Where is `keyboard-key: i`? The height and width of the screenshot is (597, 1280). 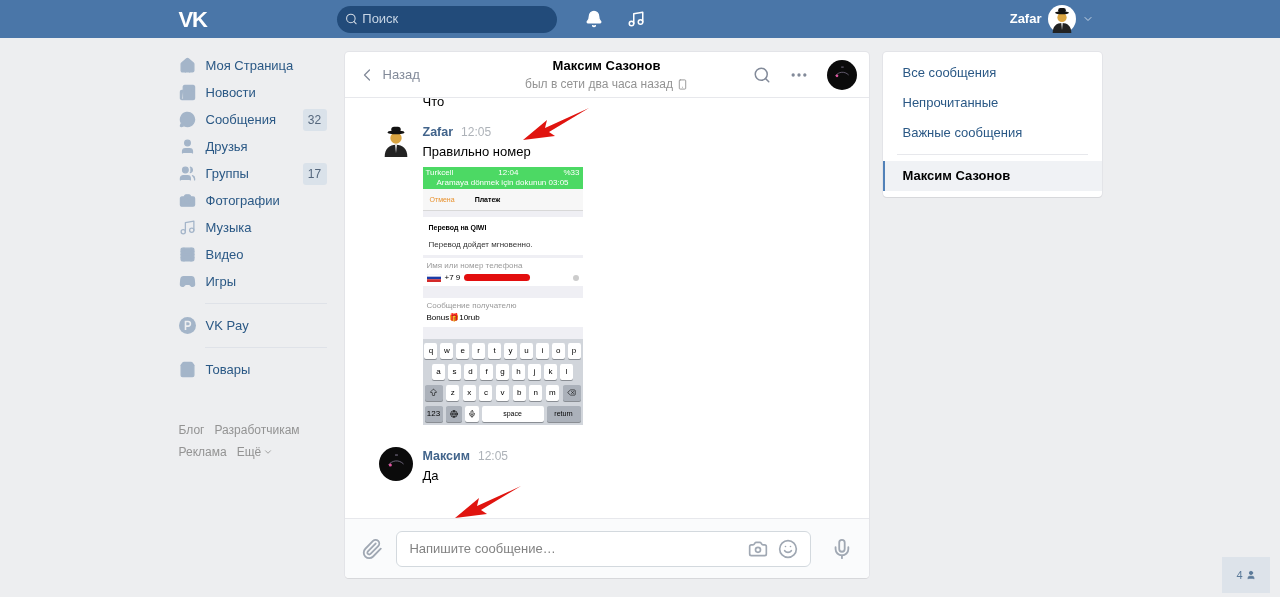 keyboard-key: i is located at coordinates (542, 350).